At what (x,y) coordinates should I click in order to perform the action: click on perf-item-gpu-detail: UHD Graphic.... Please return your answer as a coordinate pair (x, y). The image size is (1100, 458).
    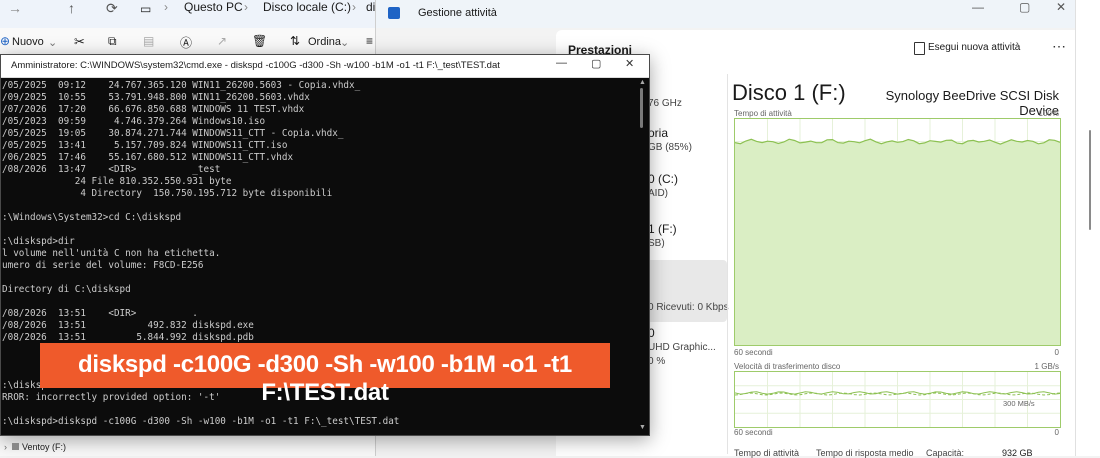
    Looking at the image, I should click on (682, 347).